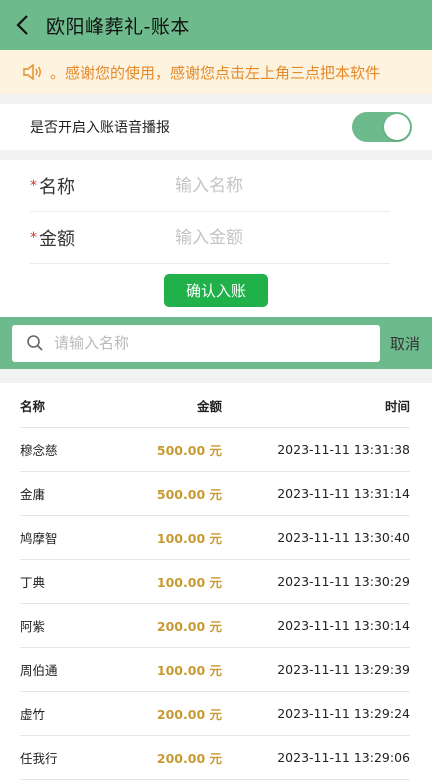 This screenshot has width=432, height=780. I want to click on amount-row: * 金额, so click(210, 238).